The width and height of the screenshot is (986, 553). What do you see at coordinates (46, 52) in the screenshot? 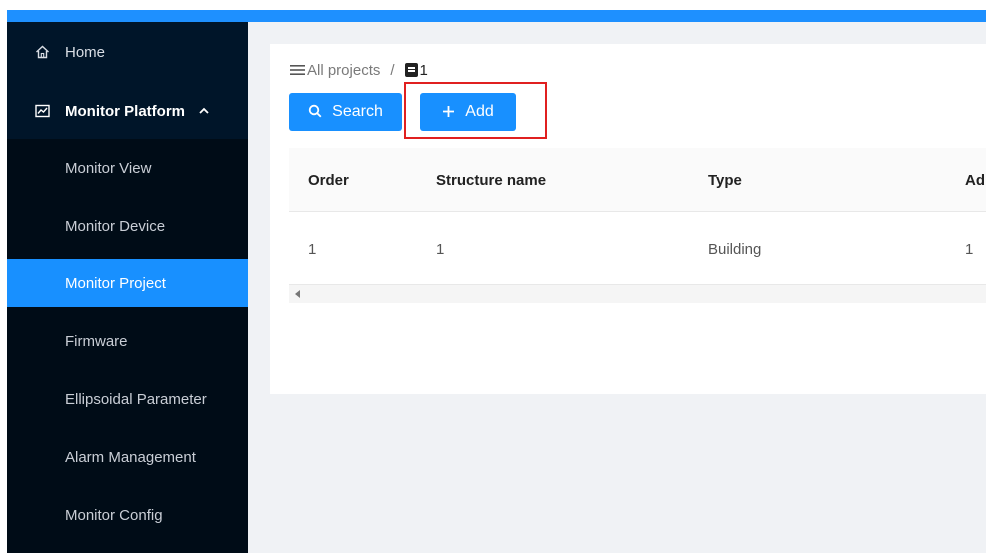
I see `home-icon` at bounding box center [46, 52].